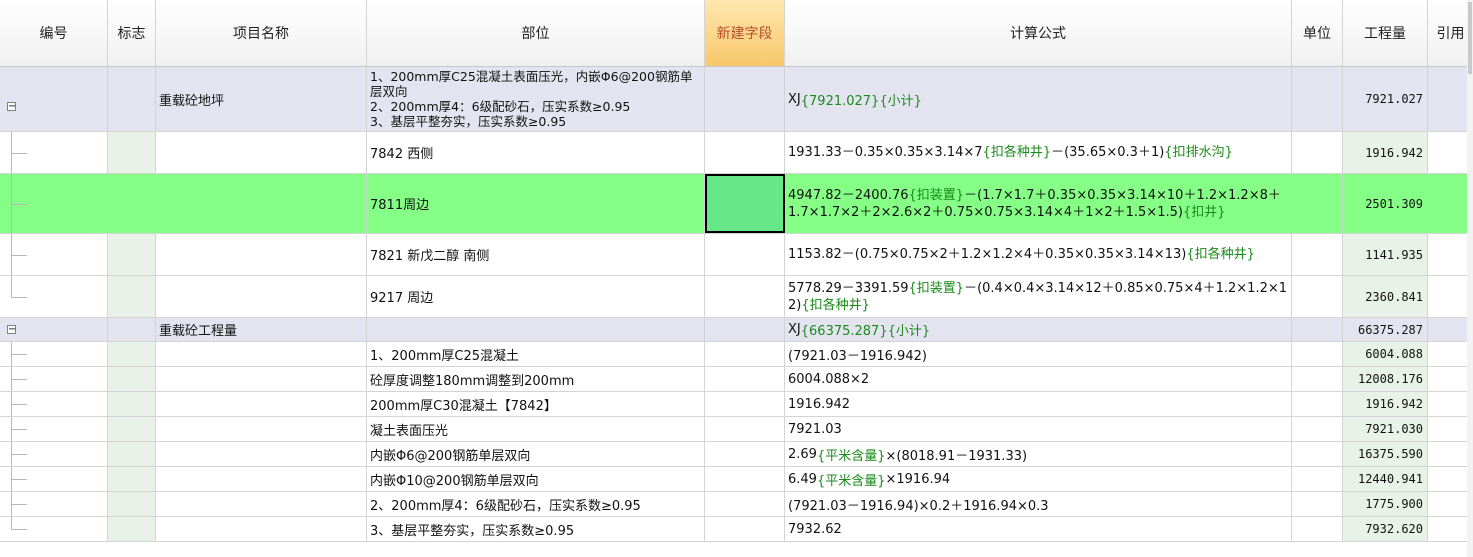 Image resolution: width=1473 pixels, height=557 pixels. I want to click on col-header-part: 部位, so click(536, 33).